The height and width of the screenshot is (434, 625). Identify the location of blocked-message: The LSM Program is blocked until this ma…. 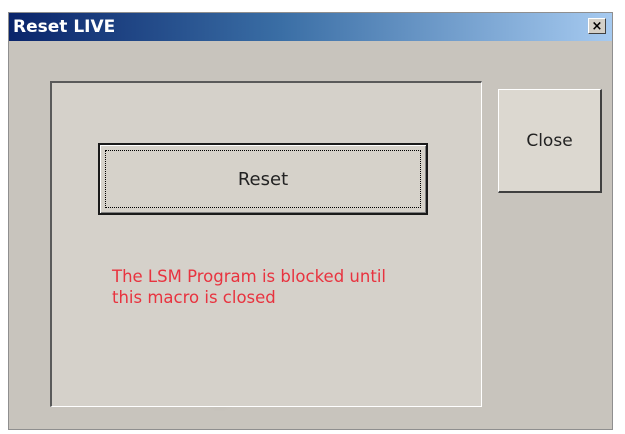
(272, 287).